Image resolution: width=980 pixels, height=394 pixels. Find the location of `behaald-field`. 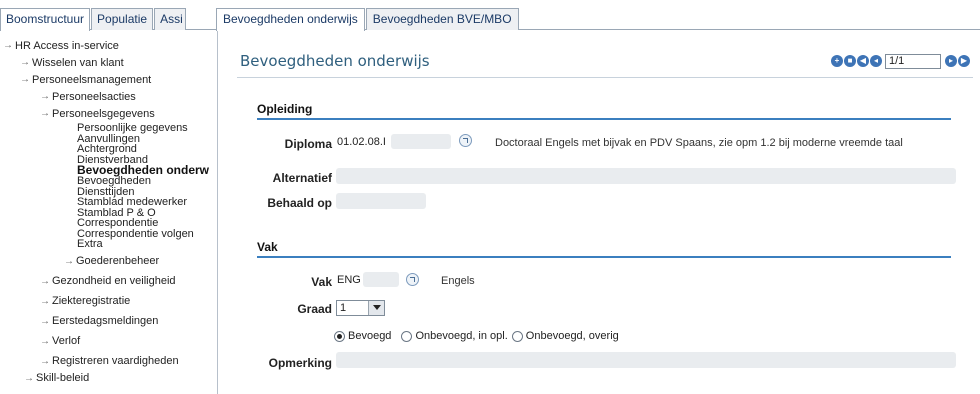

behaald-field is located at coordinates (381, 201).